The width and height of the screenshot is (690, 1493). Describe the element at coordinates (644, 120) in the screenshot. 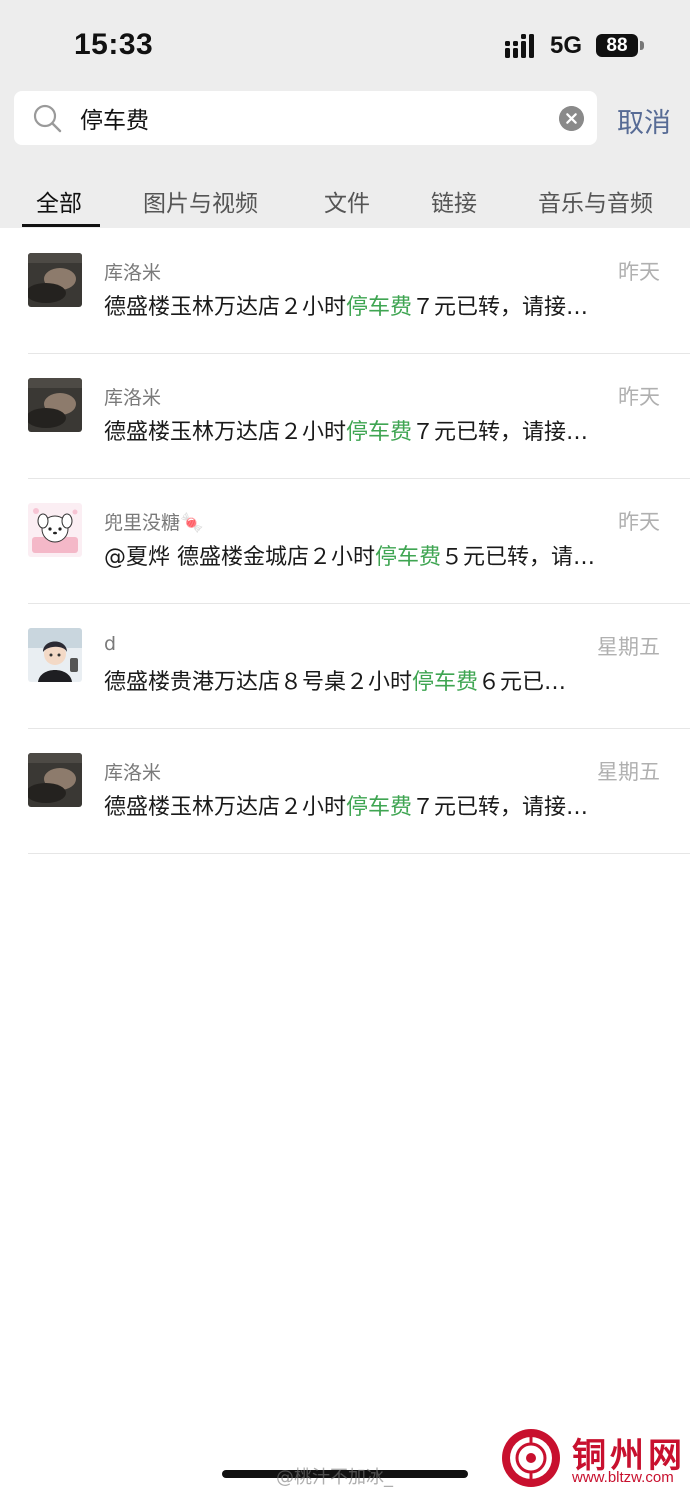

I see `cancel-button: 取消` at that location.